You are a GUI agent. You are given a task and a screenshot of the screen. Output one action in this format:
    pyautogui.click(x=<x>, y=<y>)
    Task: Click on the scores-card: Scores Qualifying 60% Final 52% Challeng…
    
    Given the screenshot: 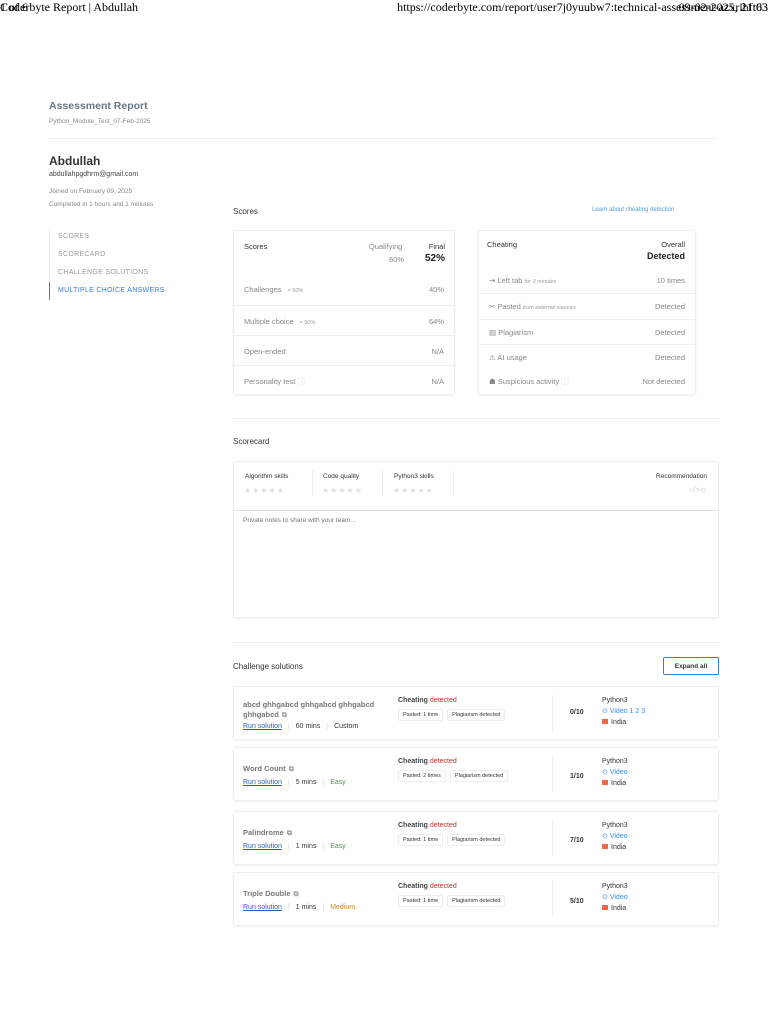 What is the action you would take?
    pyautogui.click(x=344, y=312)
    